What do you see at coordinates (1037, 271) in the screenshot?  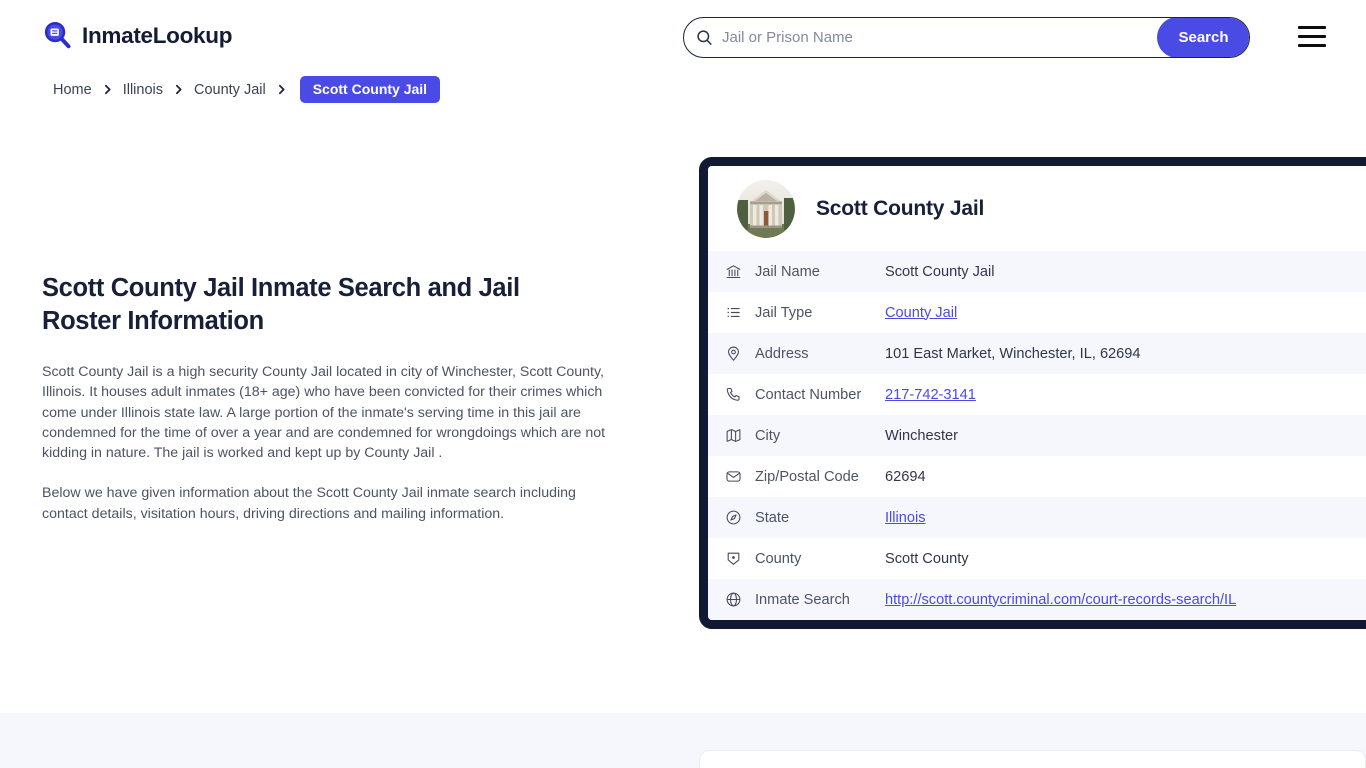 I see `table-row: Jail Name Scott County Jail` at bounding box center [1037, 271].